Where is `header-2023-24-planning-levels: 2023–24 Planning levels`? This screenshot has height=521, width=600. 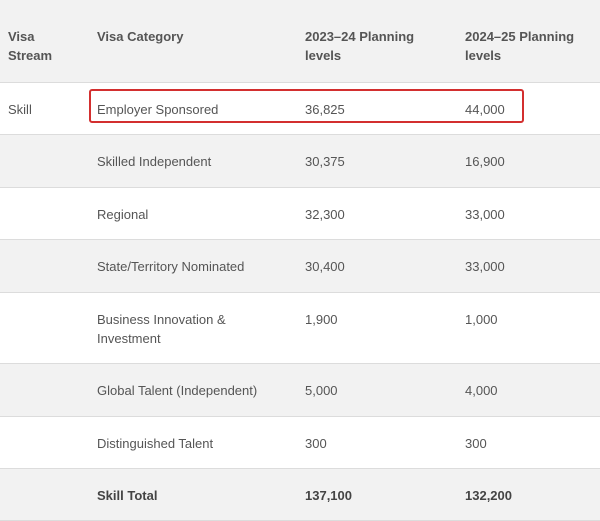 header-2023-24-planning-levels: 2023–24 Planning levels is located at coordinates (376, 41).